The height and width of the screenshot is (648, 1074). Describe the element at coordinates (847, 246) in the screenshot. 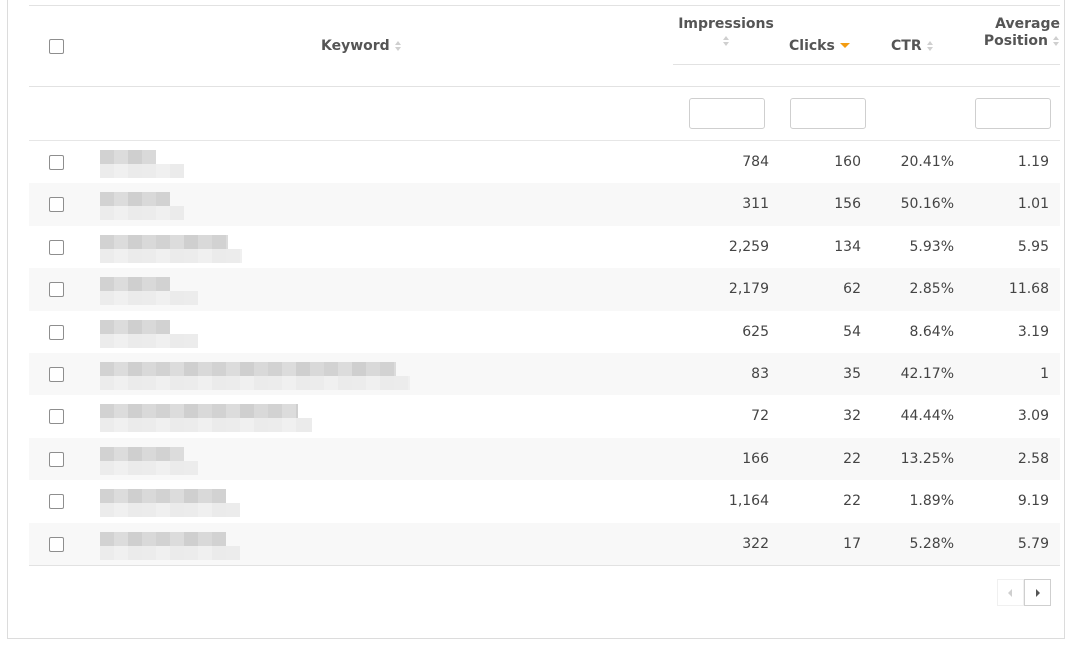

I see `clicks-cell: 134` at that location.